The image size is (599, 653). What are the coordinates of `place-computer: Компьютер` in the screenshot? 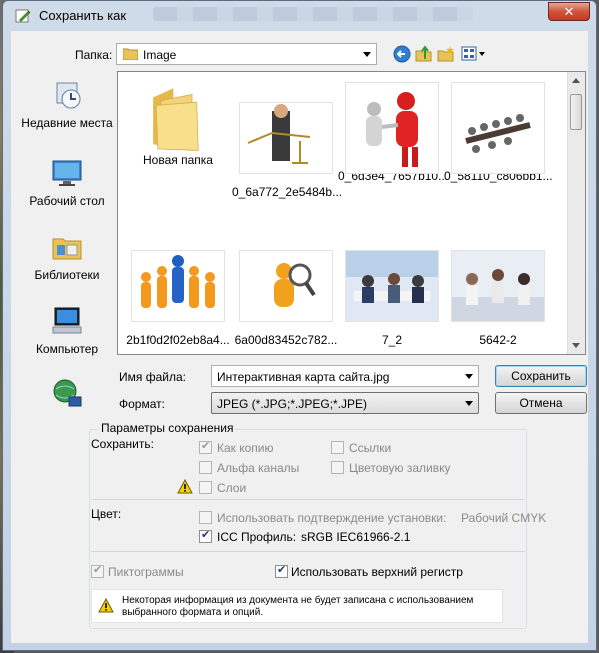 It's located at (67, 330).